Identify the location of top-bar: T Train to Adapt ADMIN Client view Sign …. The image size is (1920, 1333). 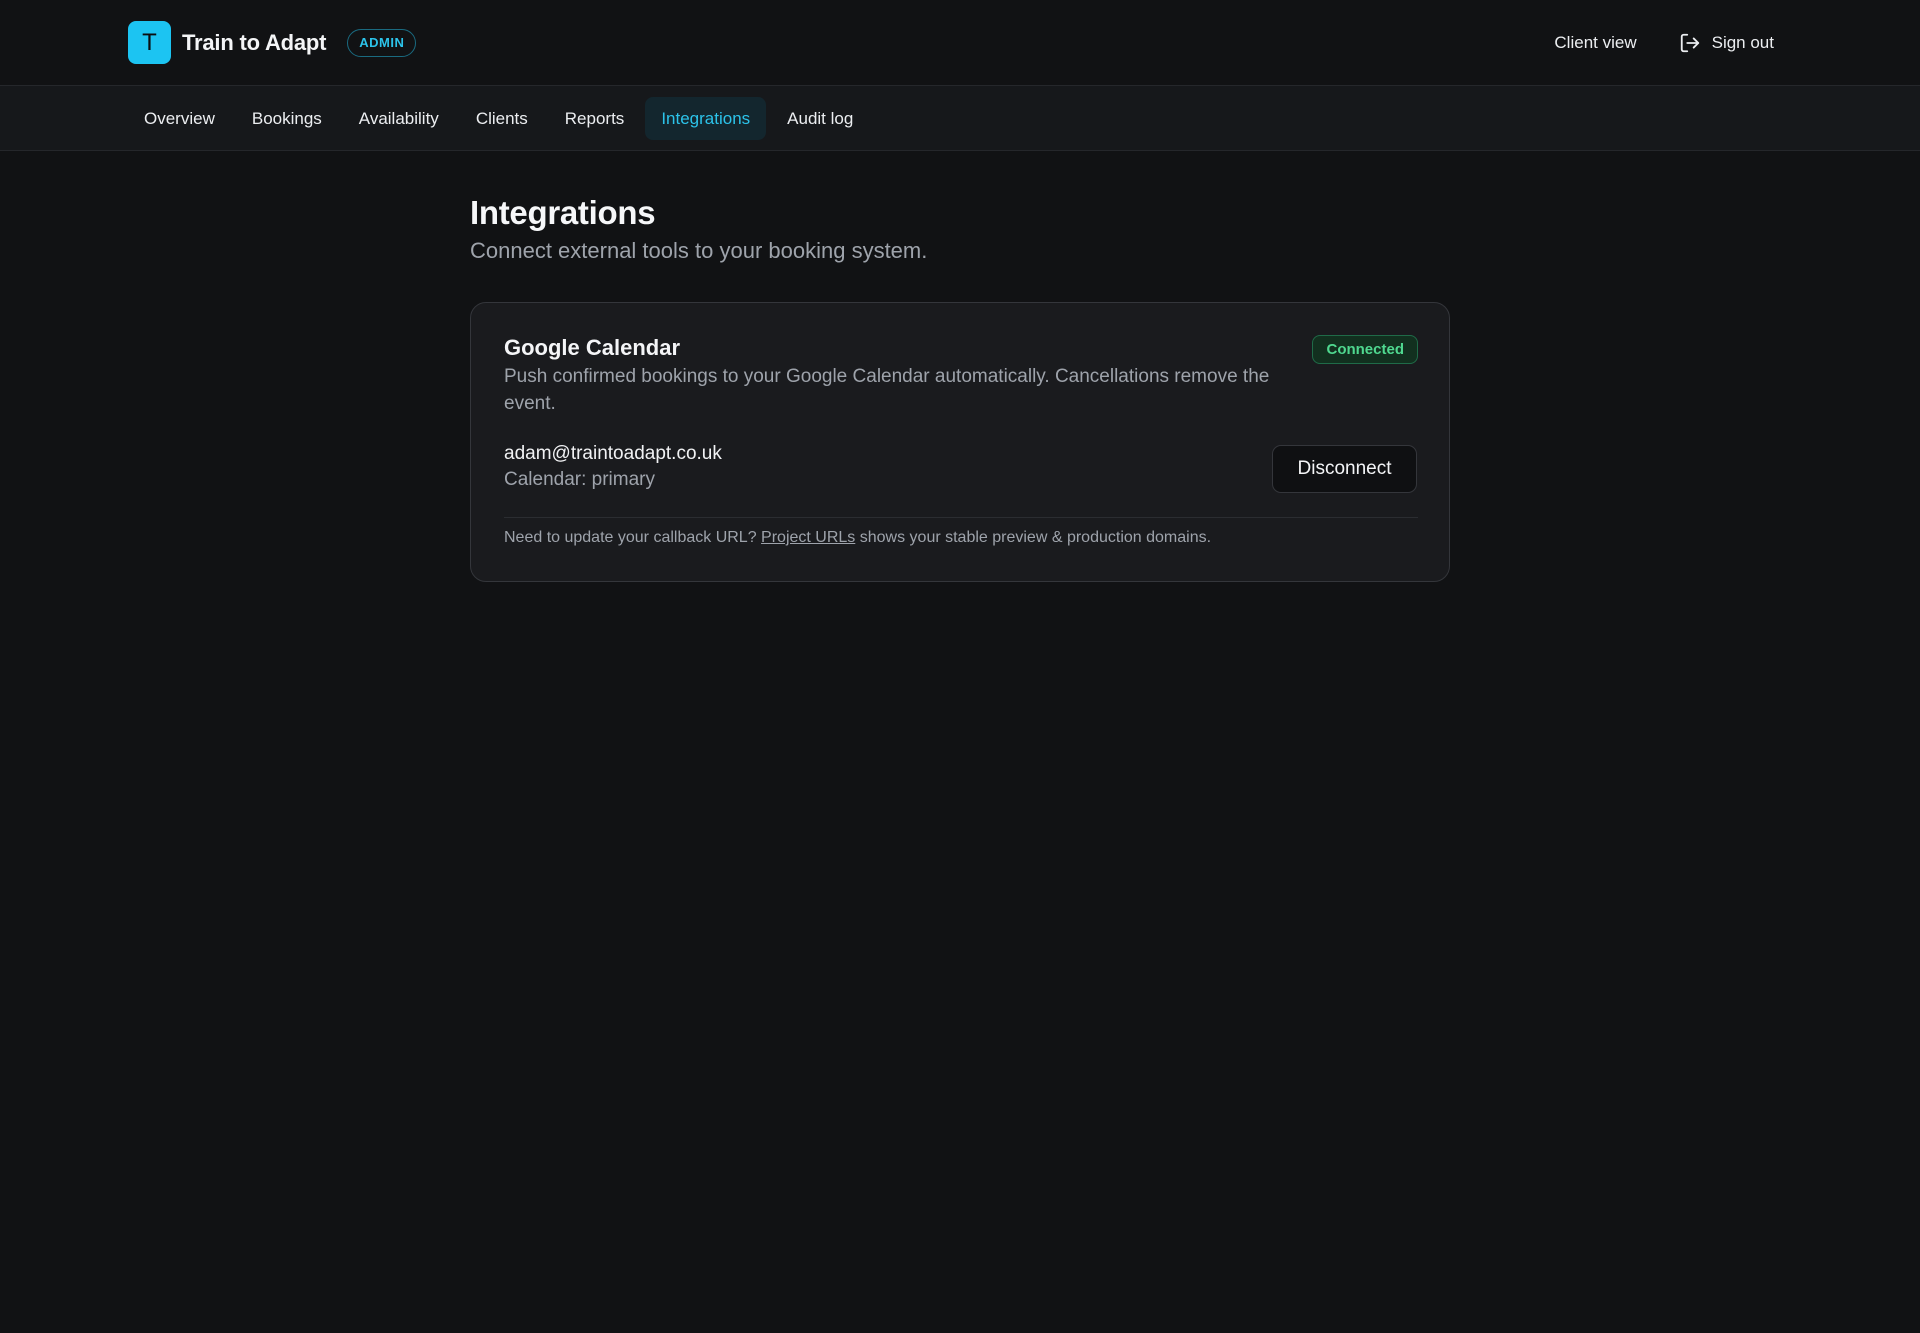
(960, 43).